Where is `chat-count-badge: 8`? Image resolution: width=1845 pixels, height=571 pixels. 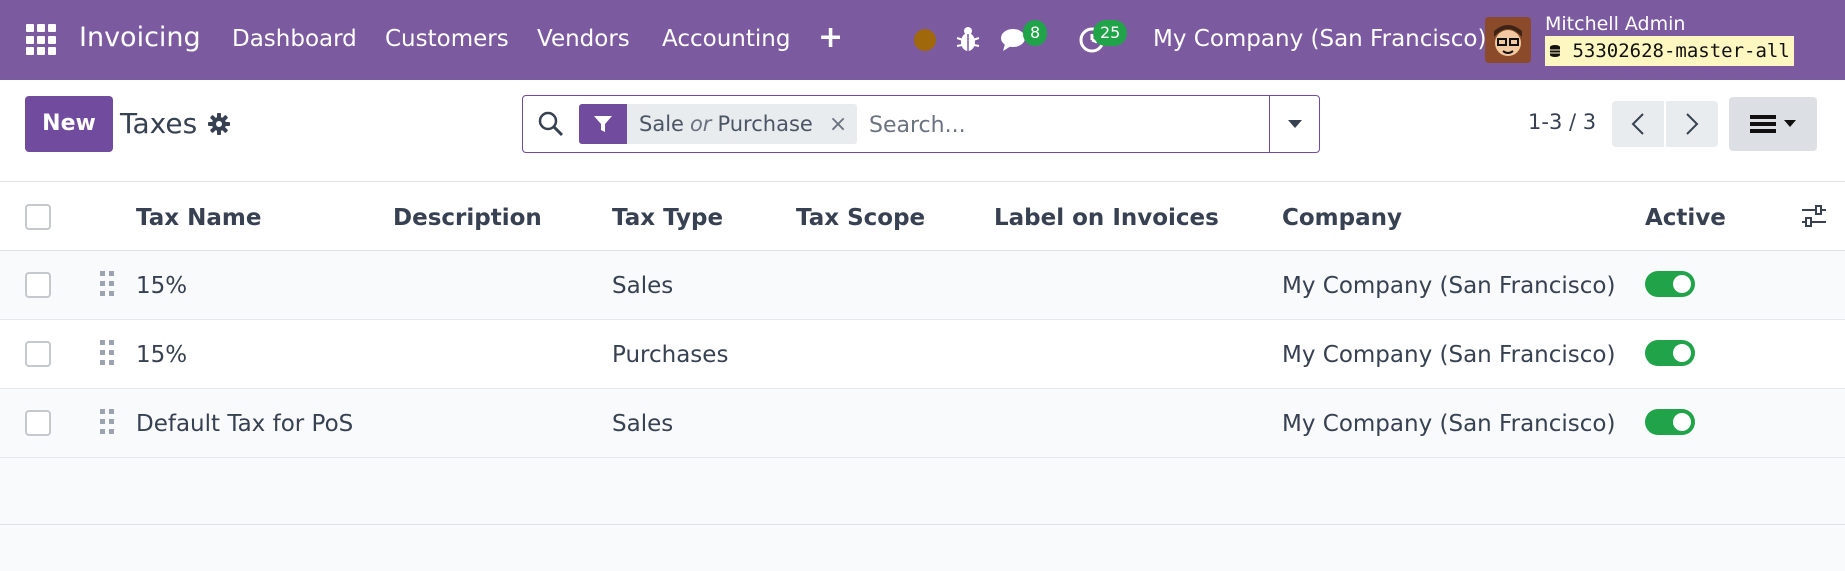 chat-count-badge: 8 is located at coordinates (1035, 33).